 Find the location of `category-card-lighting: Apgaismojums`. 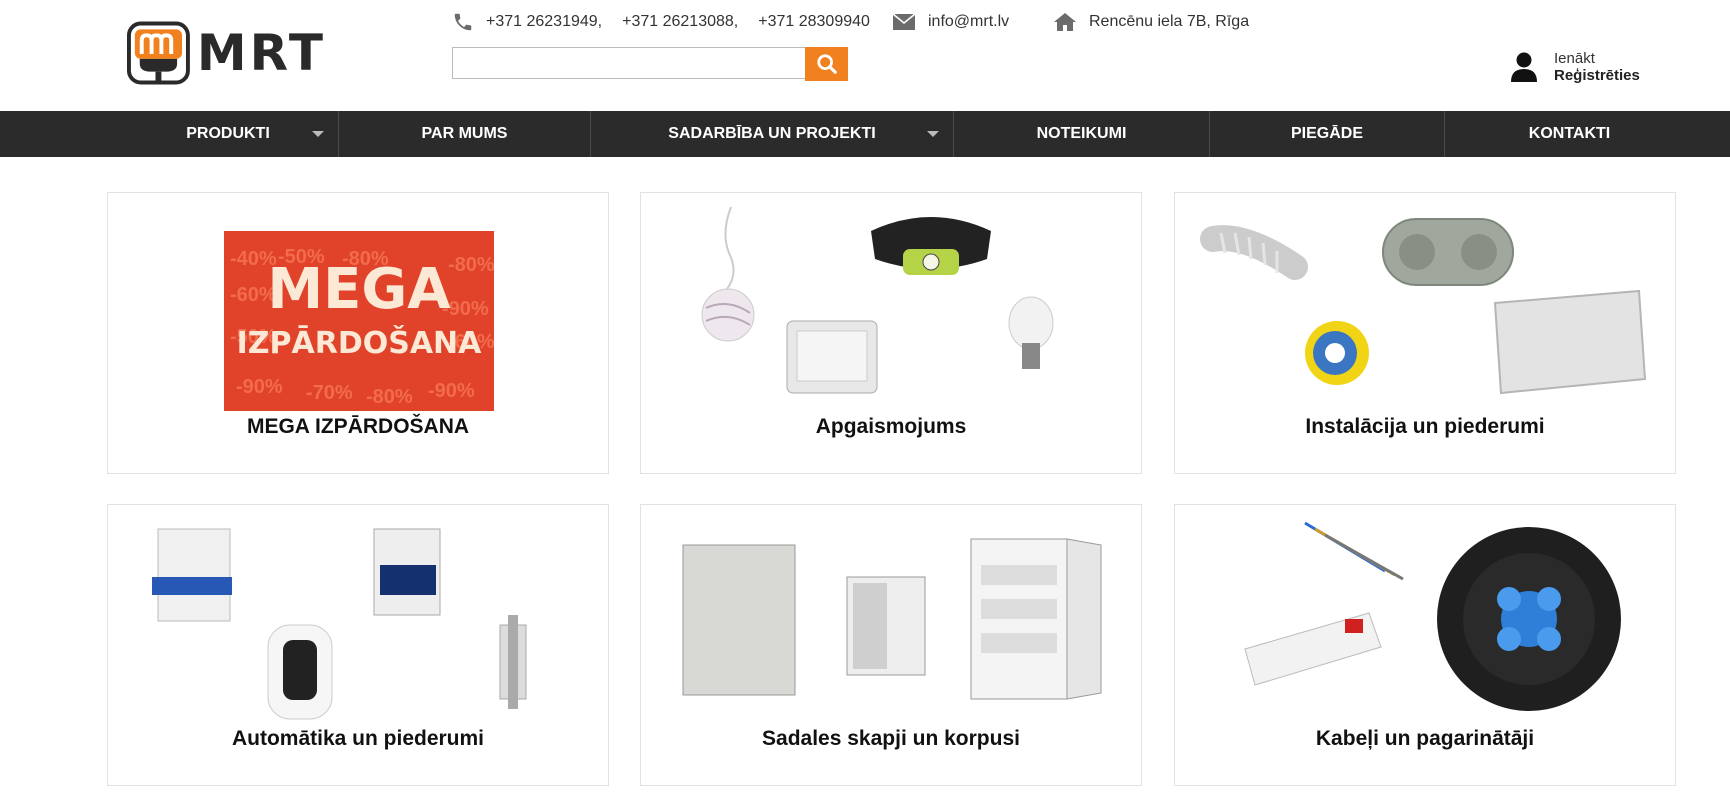

category-card-lighting: Apgaismojums is located at coordinates (891, 333).